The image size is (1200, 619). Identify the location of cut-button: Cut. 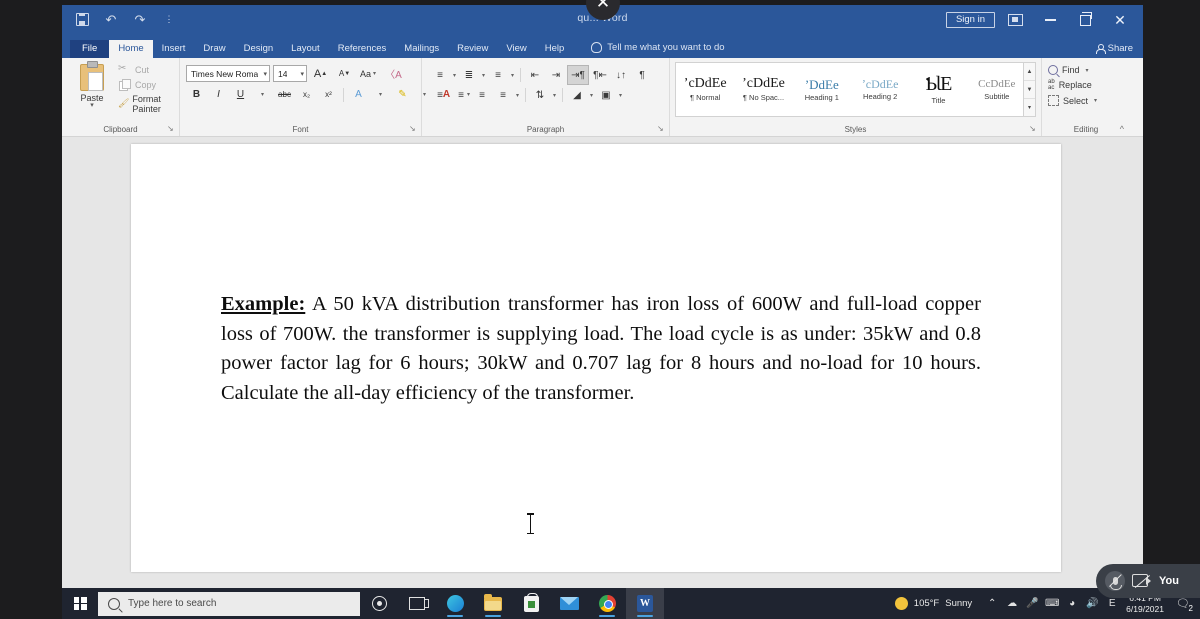
(148, 69).